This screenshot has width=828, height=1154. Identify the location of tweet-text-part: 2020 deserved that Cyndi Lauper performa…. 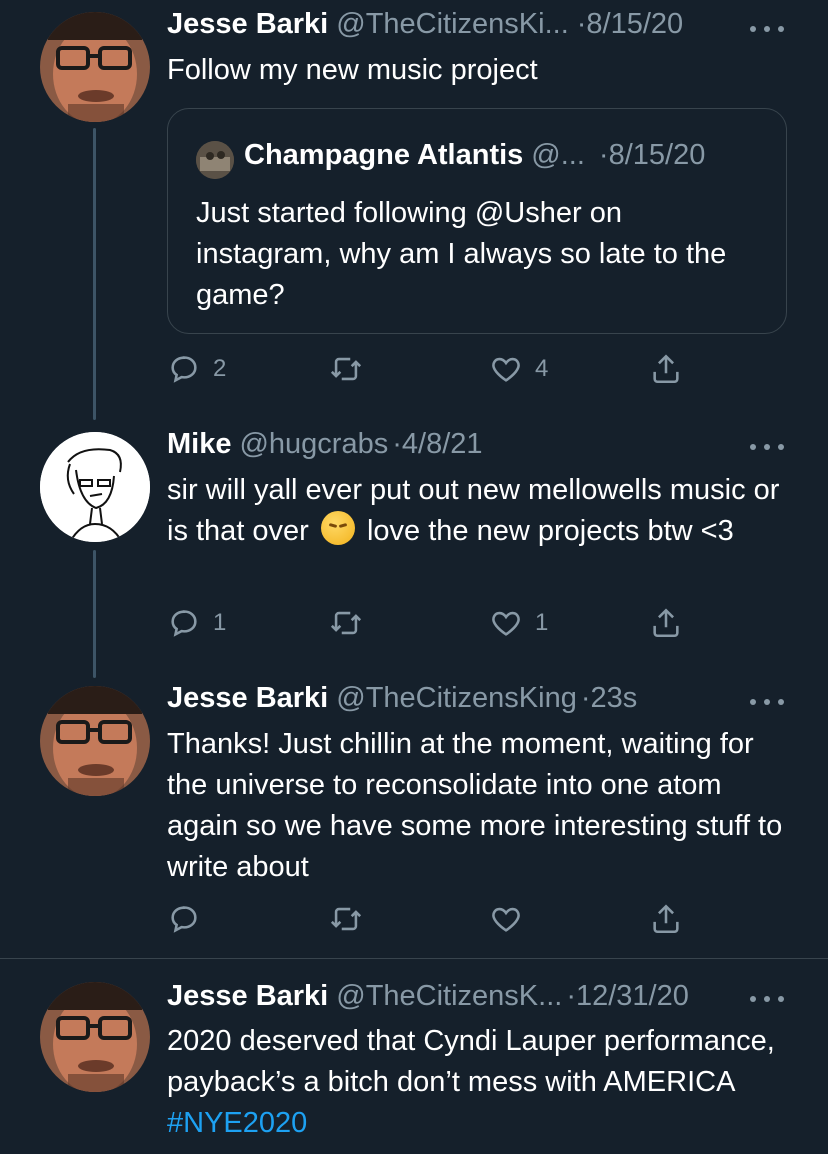
(471, 1061).